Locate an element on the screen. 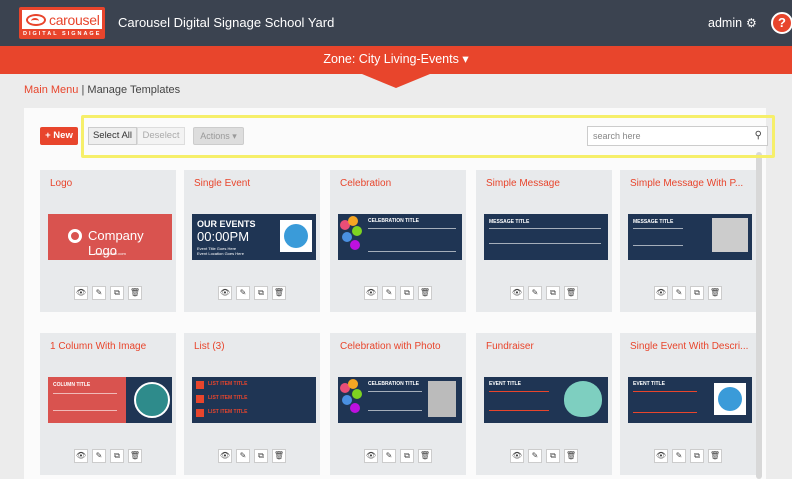 The width and height of the screenshot is (792, 479). chevron-down-icon: ▾ is located at coordinates (465, 59).